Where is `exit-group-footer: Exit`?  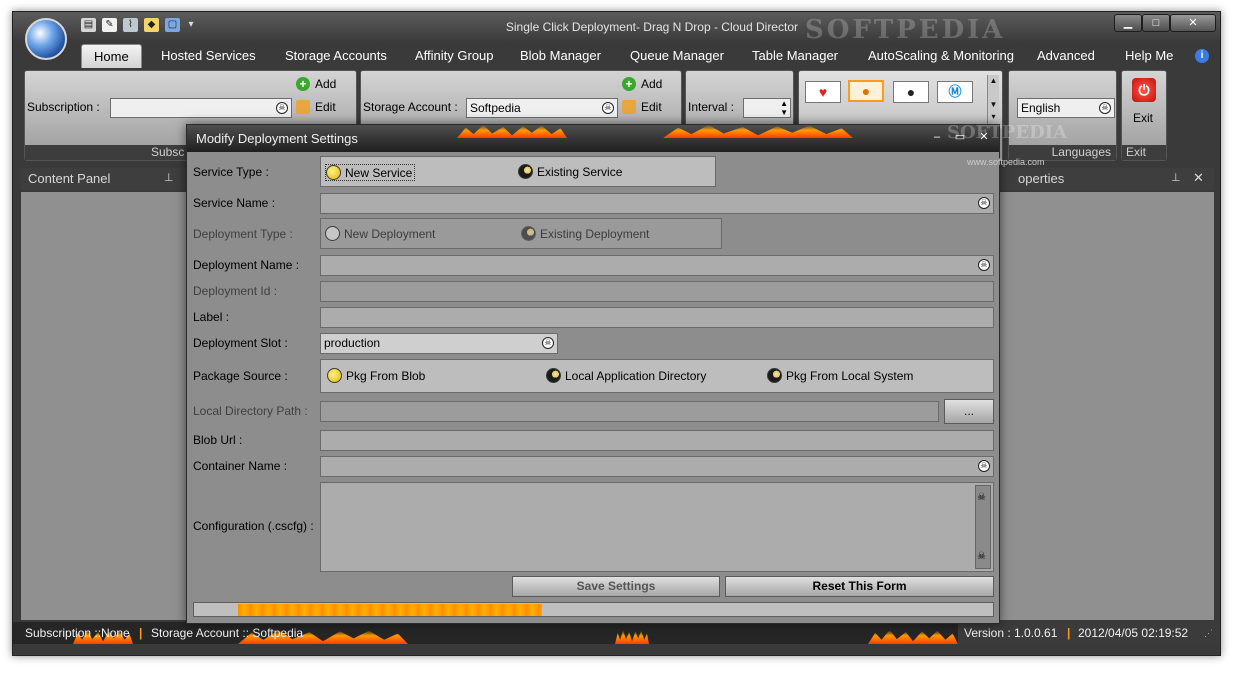
exit-group-footer: Exit is located at coordinates (1144, 152).